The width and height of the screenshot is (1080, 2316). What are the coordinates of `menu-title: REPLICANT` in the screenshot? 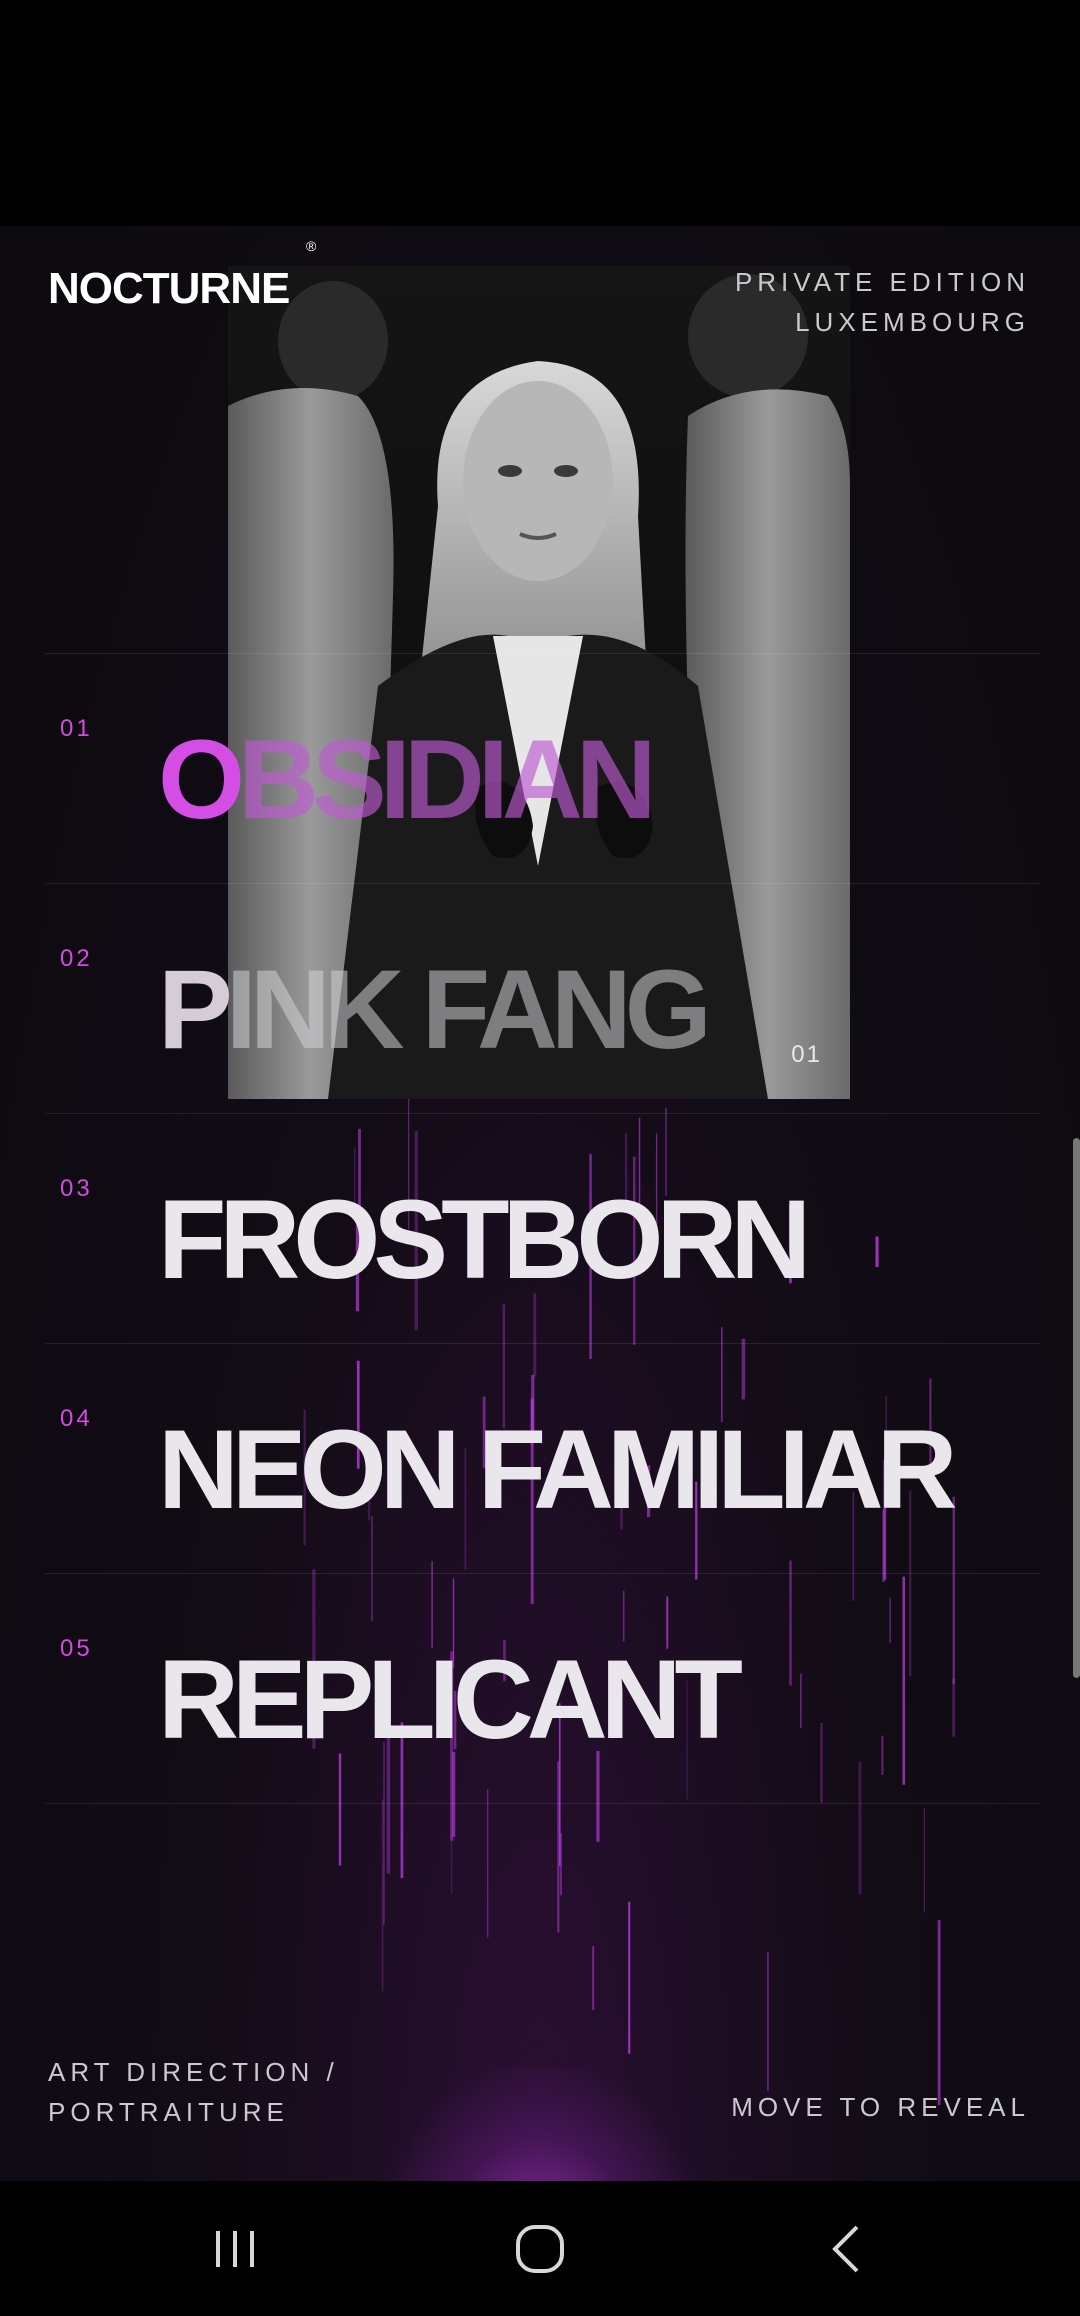 It's located at (450, 1700).